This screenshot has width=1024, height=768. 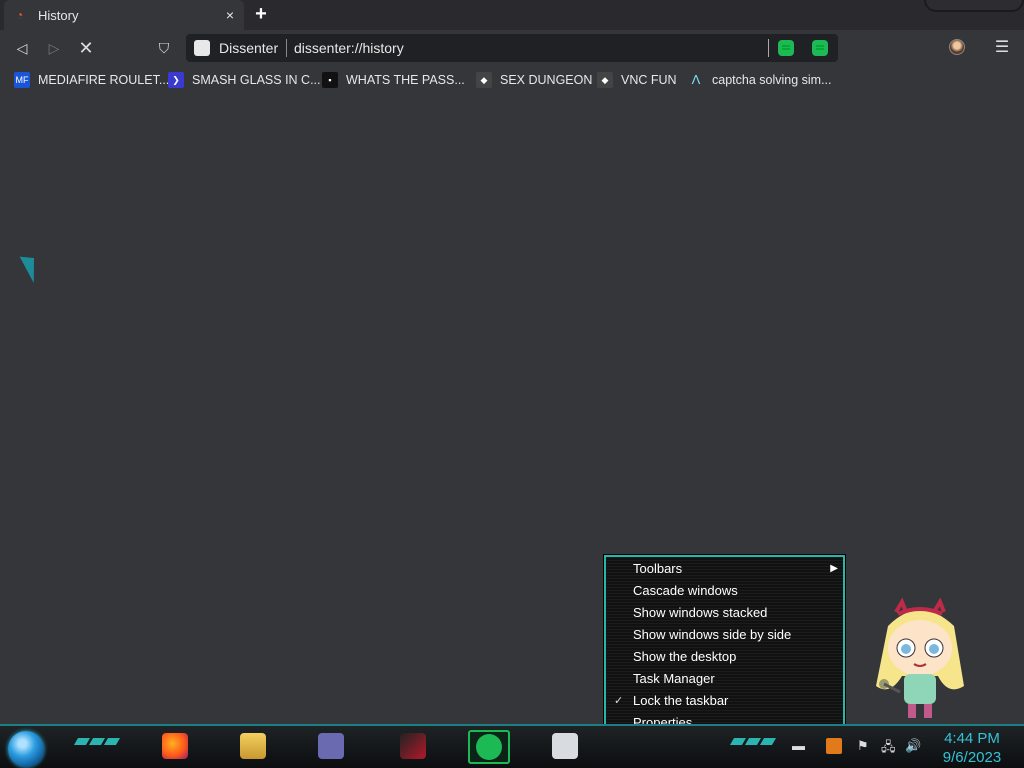 I want to click on menu-item-toolbars: Toolbars ▶, so click(x=724, y=569).